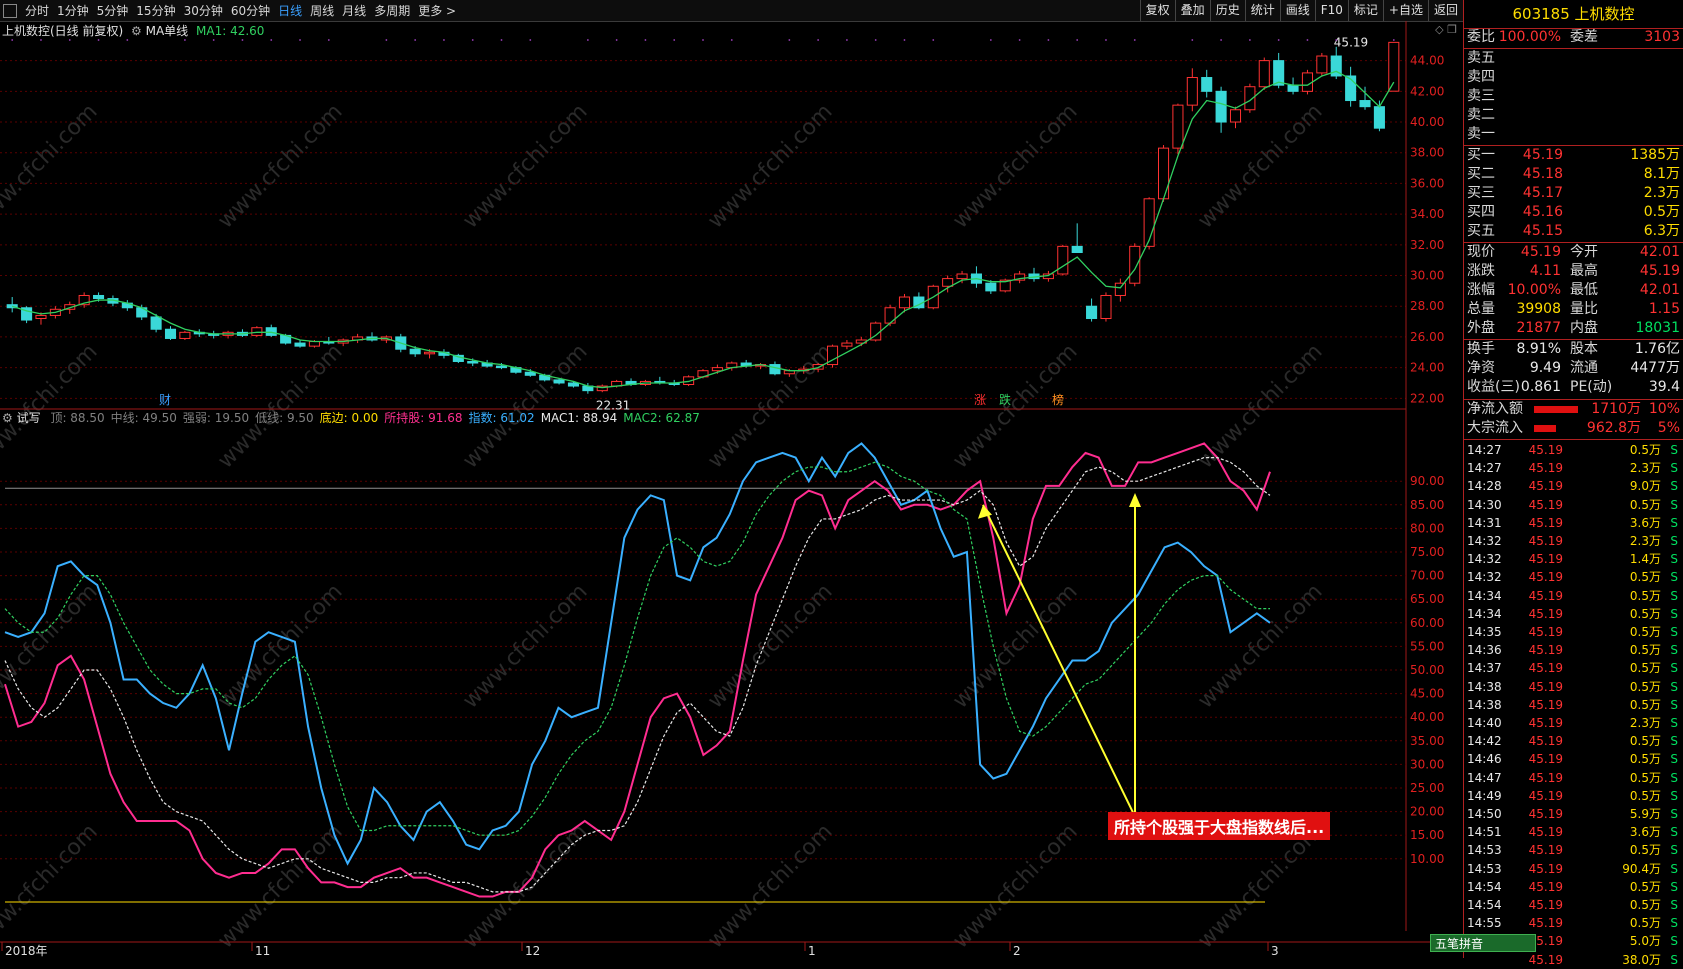 The height and width of the screenshot is (969, 1683). I want to click on restore-icon: ❐, so click(1452, 29).